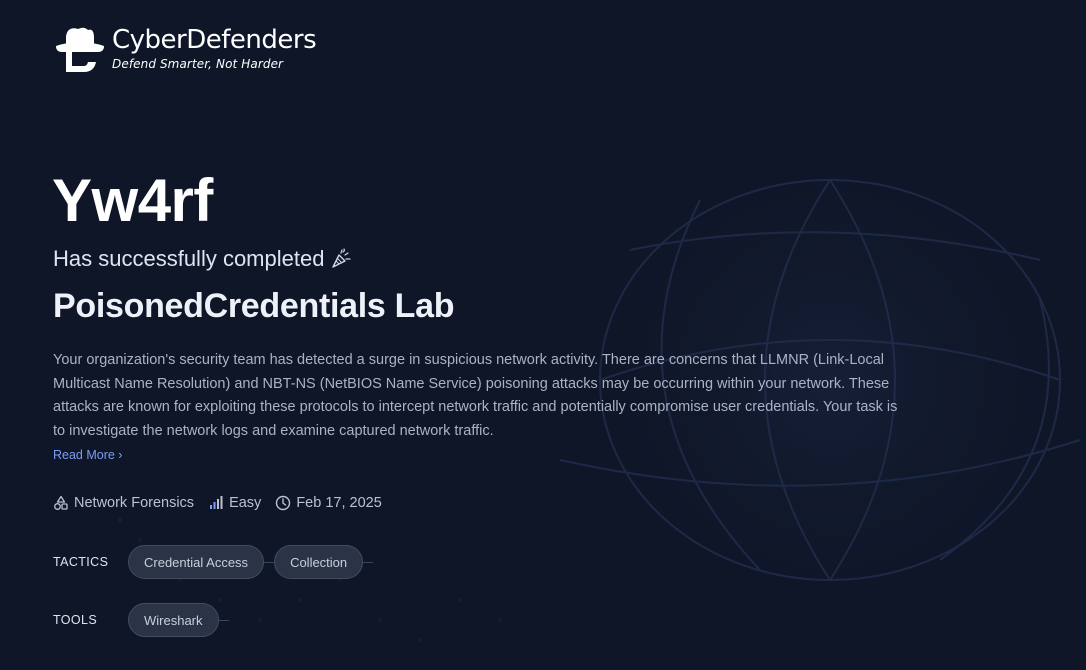  I want to click on lab-meta: Network Forensics Easy Feb 17, 2025, so click(224, 503).